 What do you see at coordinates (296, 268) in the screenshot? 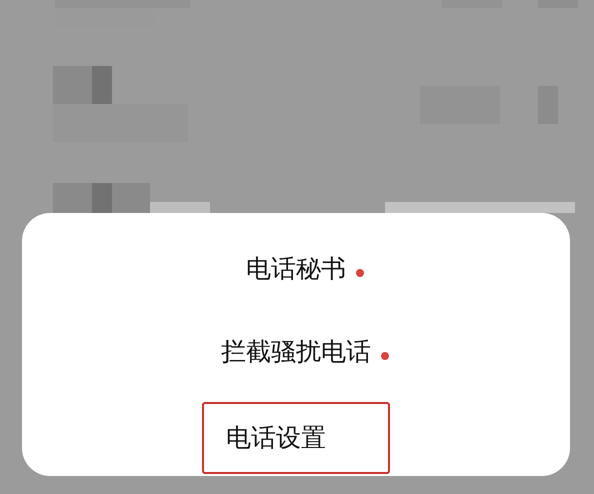
I see `menu-item: 电话秘书` at bounding box center [296, 268].